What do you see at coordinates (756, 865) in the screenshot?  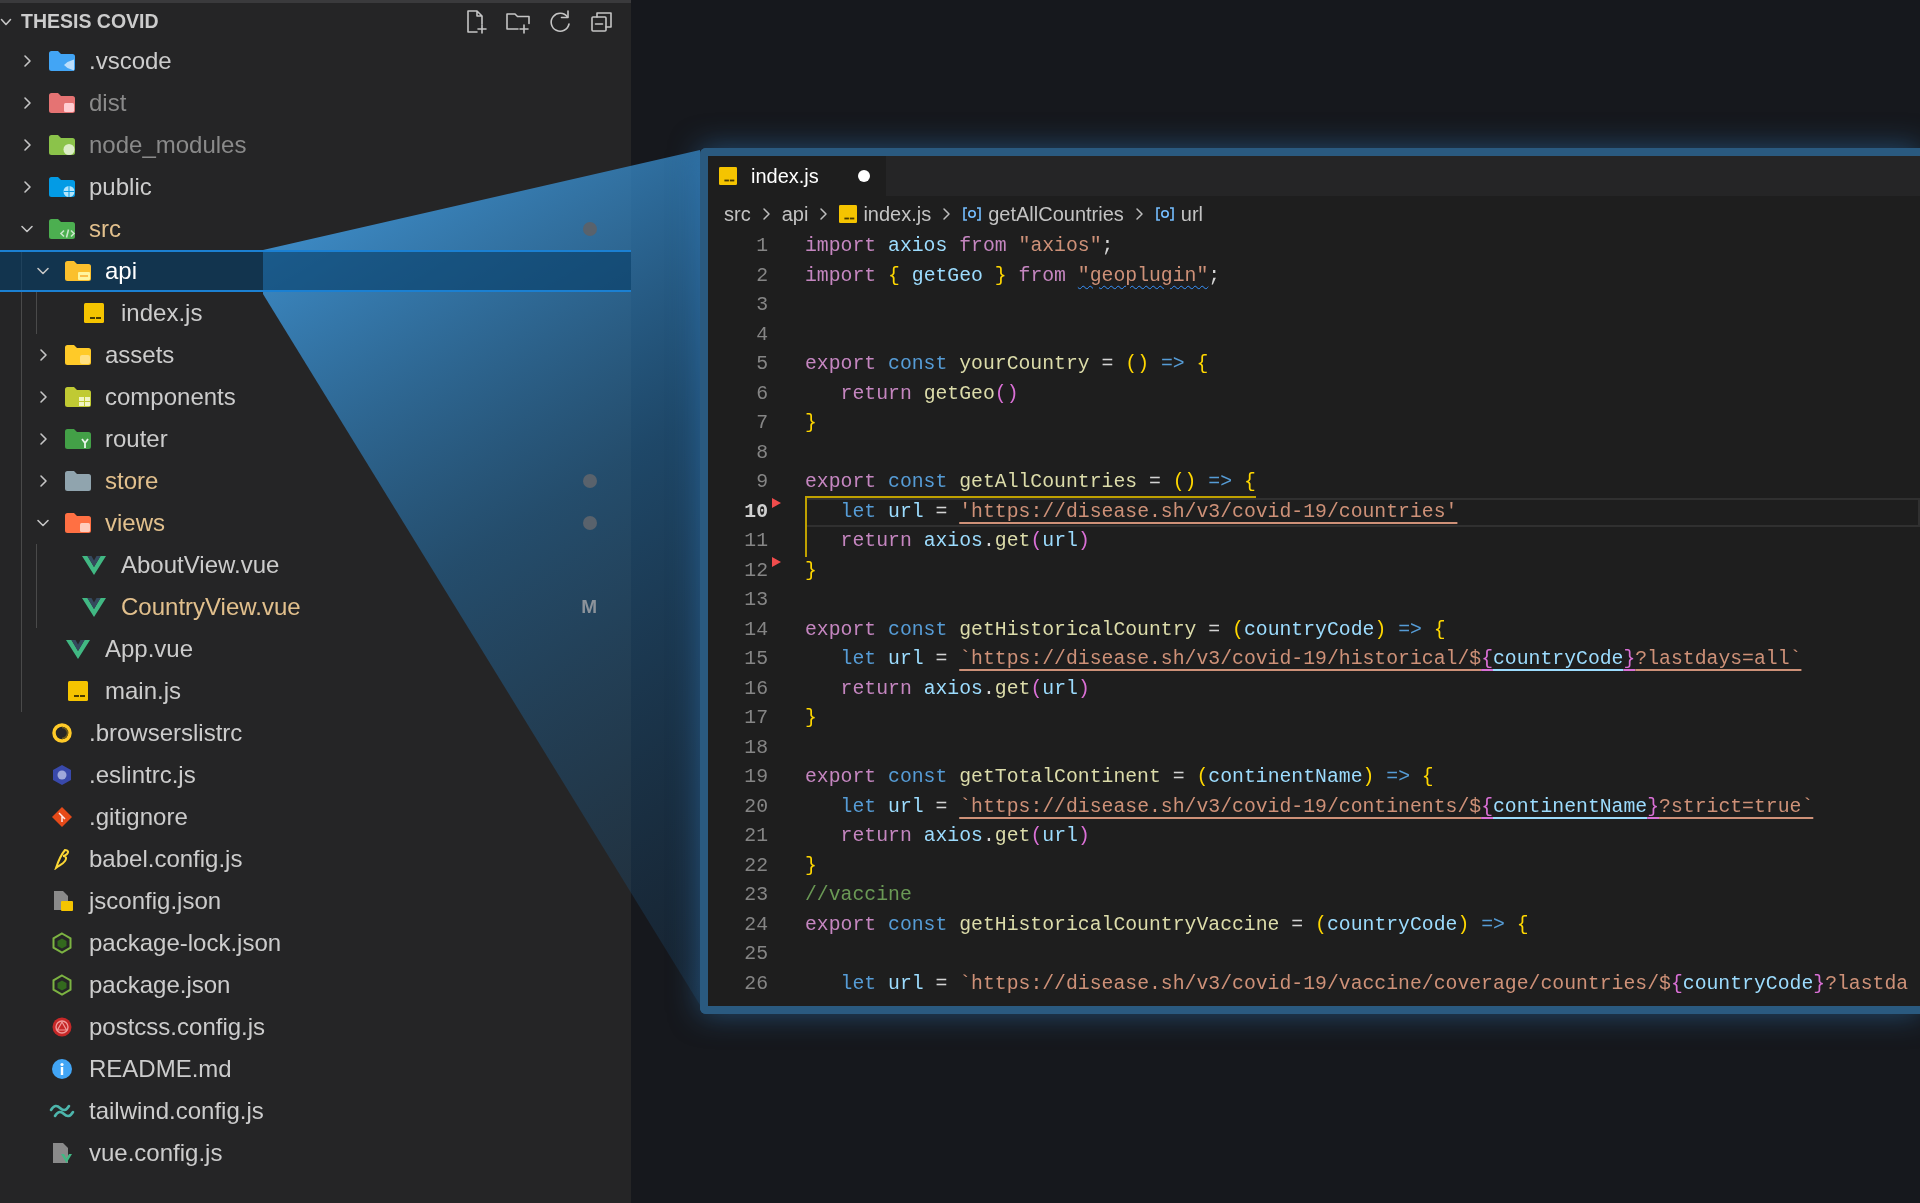 I see `line-number: 22` at bounding box center [756, 865].